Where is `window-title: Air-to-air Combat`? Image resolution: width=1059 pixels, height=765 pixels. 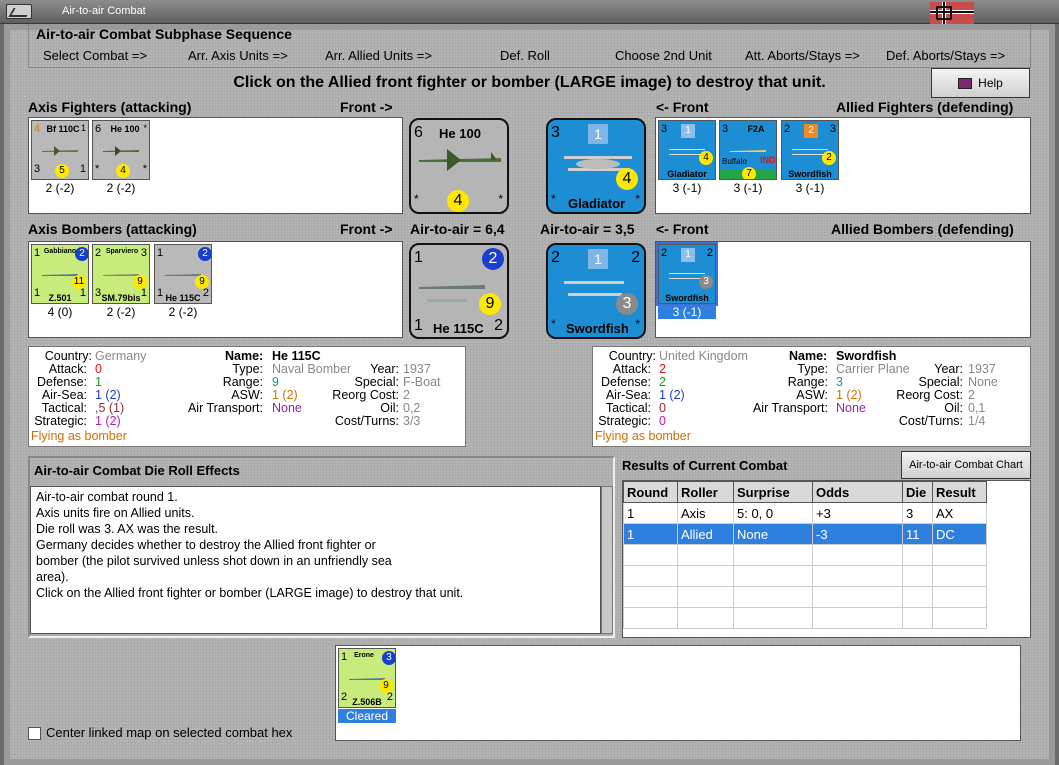
window-title: Air-to-air Combat is located at coordinates (104, 11).